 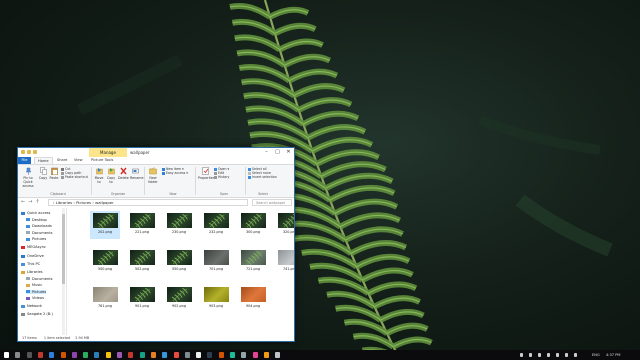 I want to click on nav-scrollbar, so click(x=63, y=271).